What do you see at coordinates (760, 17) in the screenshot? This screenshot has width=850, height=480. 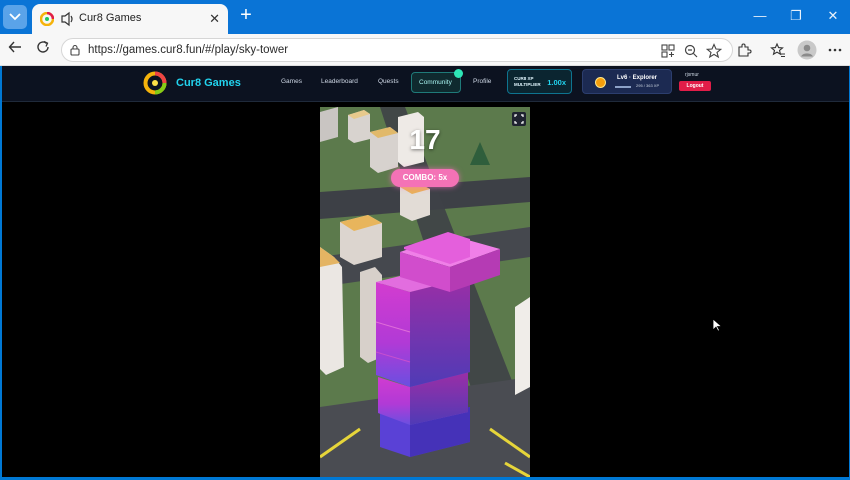 I see `minimize-button: —` at bounding box center [760, 17].